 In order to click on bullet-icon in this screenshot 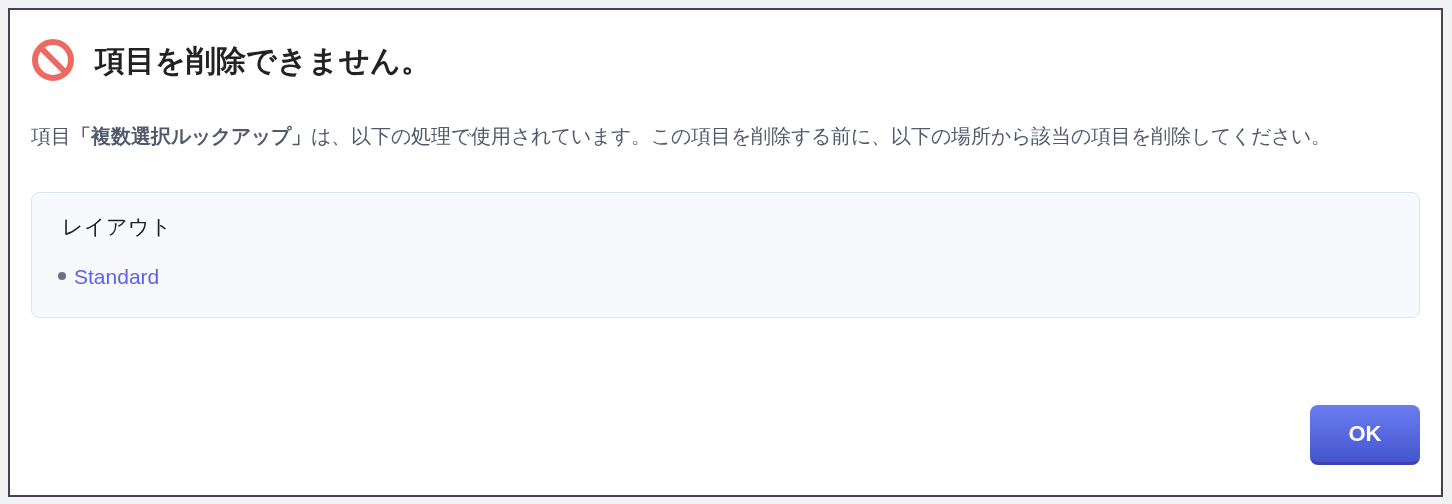, I will do `click(62, 276)`.